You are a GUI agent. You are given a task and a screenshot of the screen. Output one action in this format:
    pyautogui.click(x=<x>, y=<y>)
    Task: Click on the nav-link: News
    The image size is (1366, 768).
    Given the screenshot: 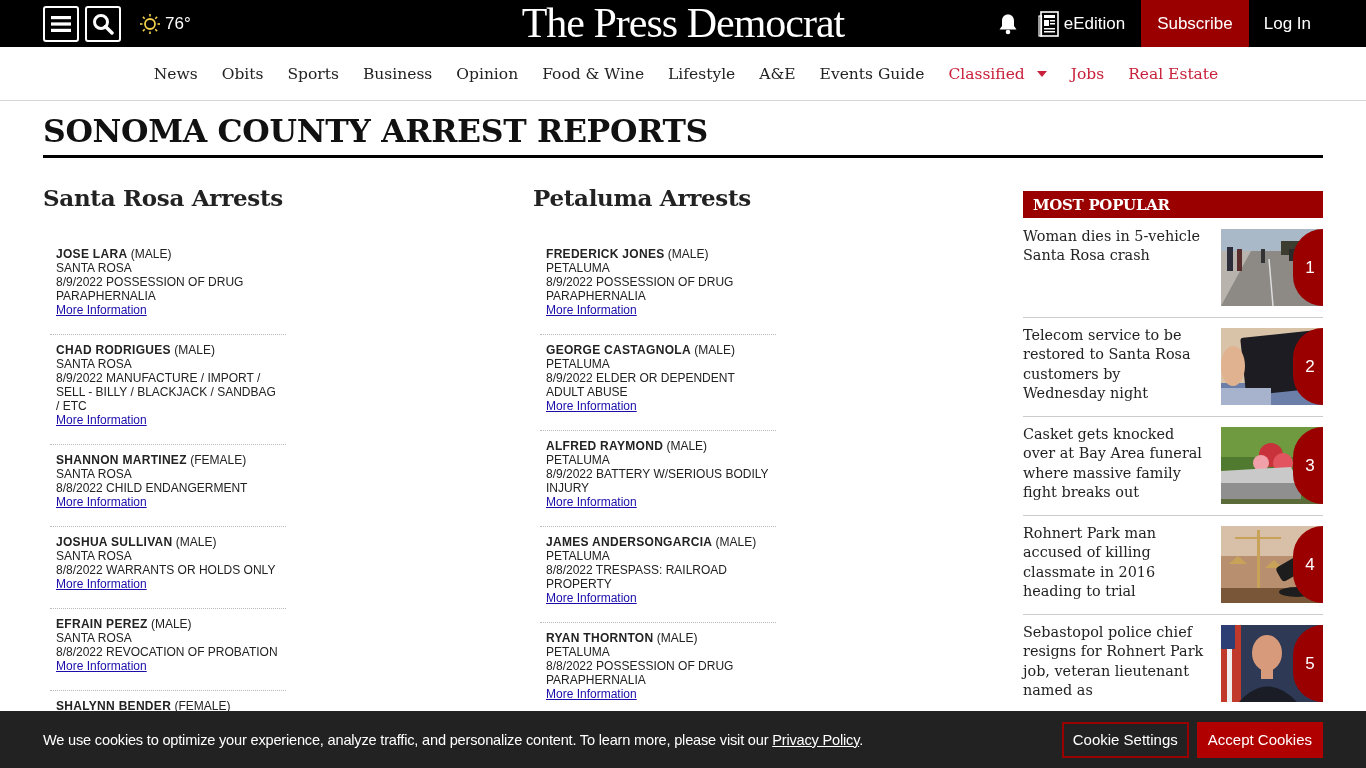 What is the action you would take?
    pyautogui.click(x=175, y=73)
    